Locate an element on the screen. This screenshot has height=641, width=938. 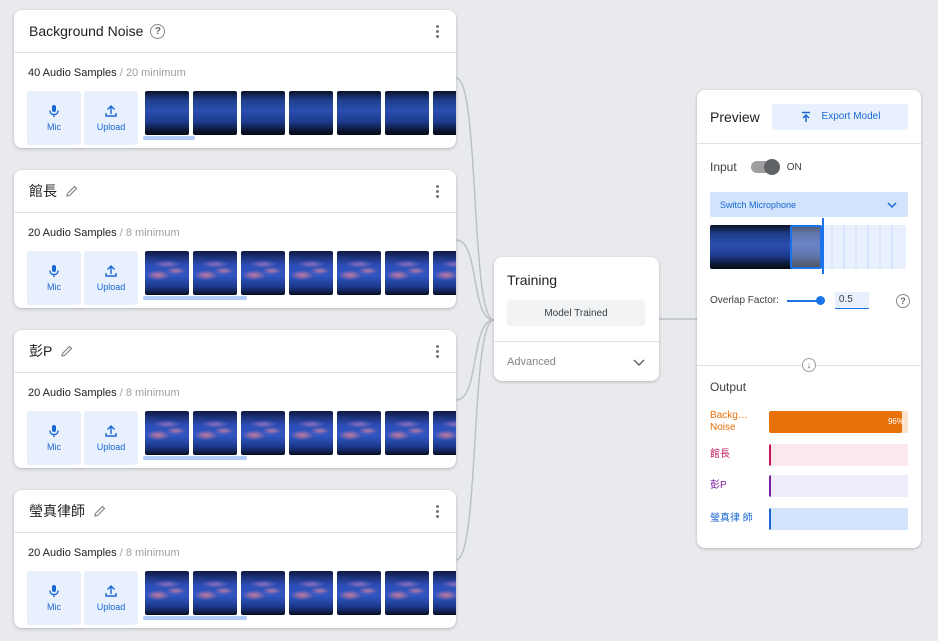
output-row: 瑩真律 師 is located at coordinates (809, 519).